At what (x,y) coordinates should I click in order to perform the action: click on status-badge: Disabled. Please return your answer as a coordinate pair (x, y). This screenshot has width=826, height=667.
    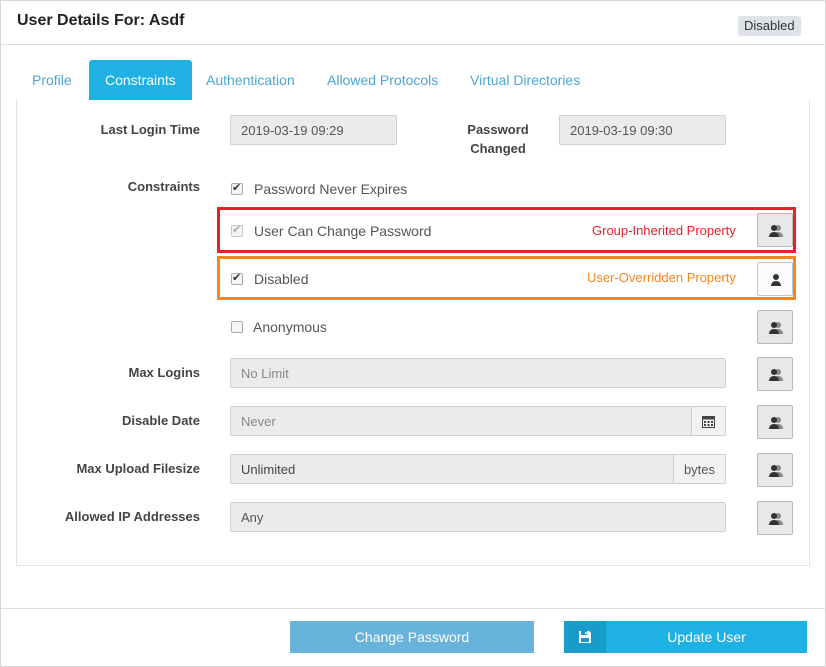
    Looking at the image, I should click on (769, 26).